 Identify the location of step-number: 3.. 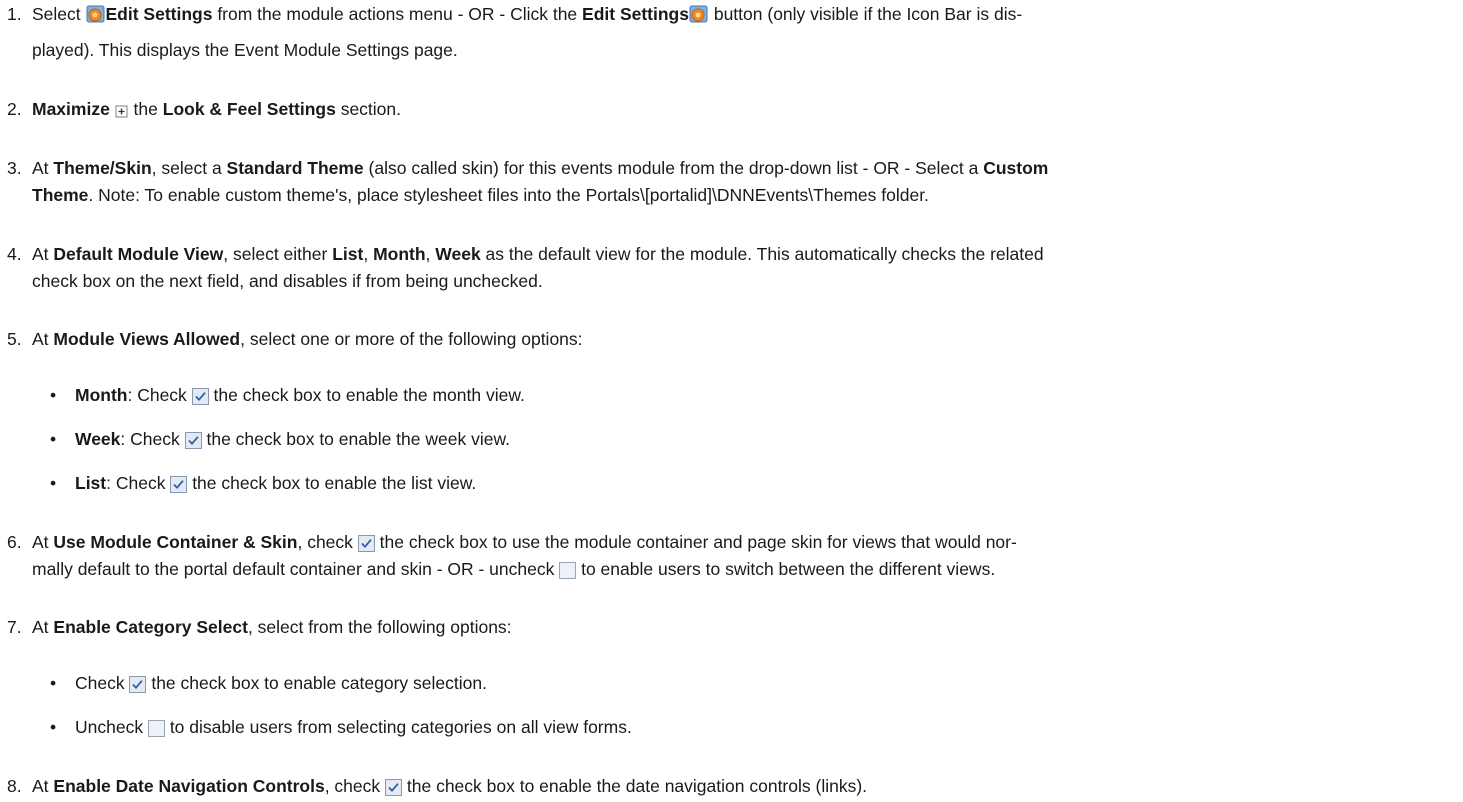
(14, 168).